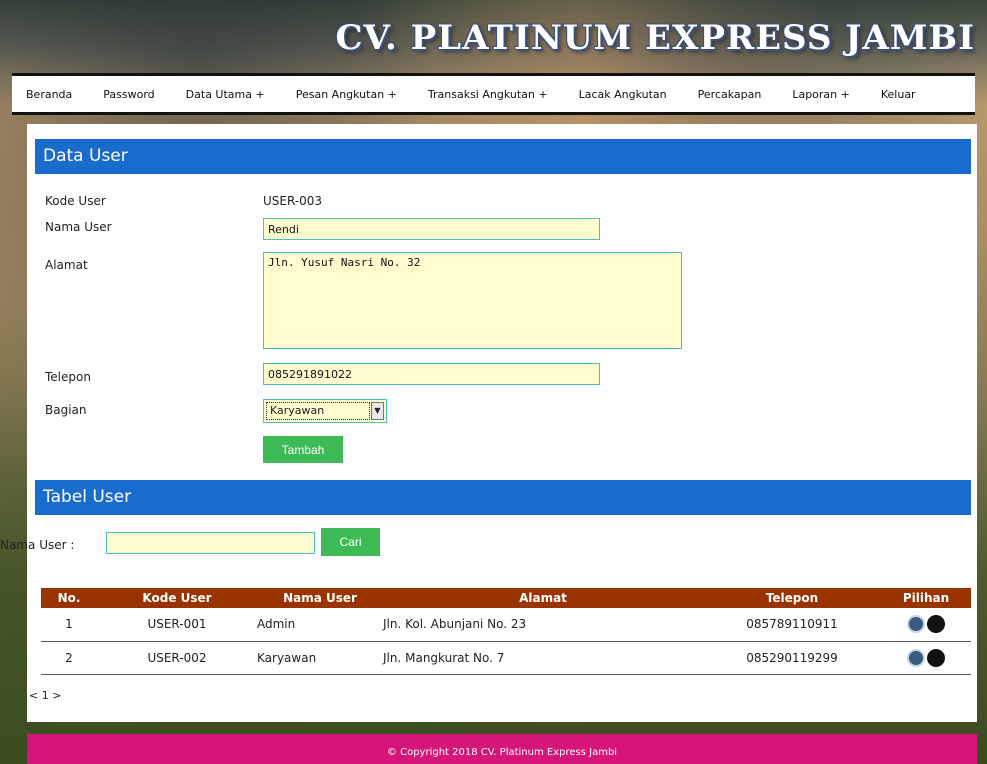 The width and height of the screenshot is (987, 764). I want to click on nav-beranda: Beranda, so click(49, 94).